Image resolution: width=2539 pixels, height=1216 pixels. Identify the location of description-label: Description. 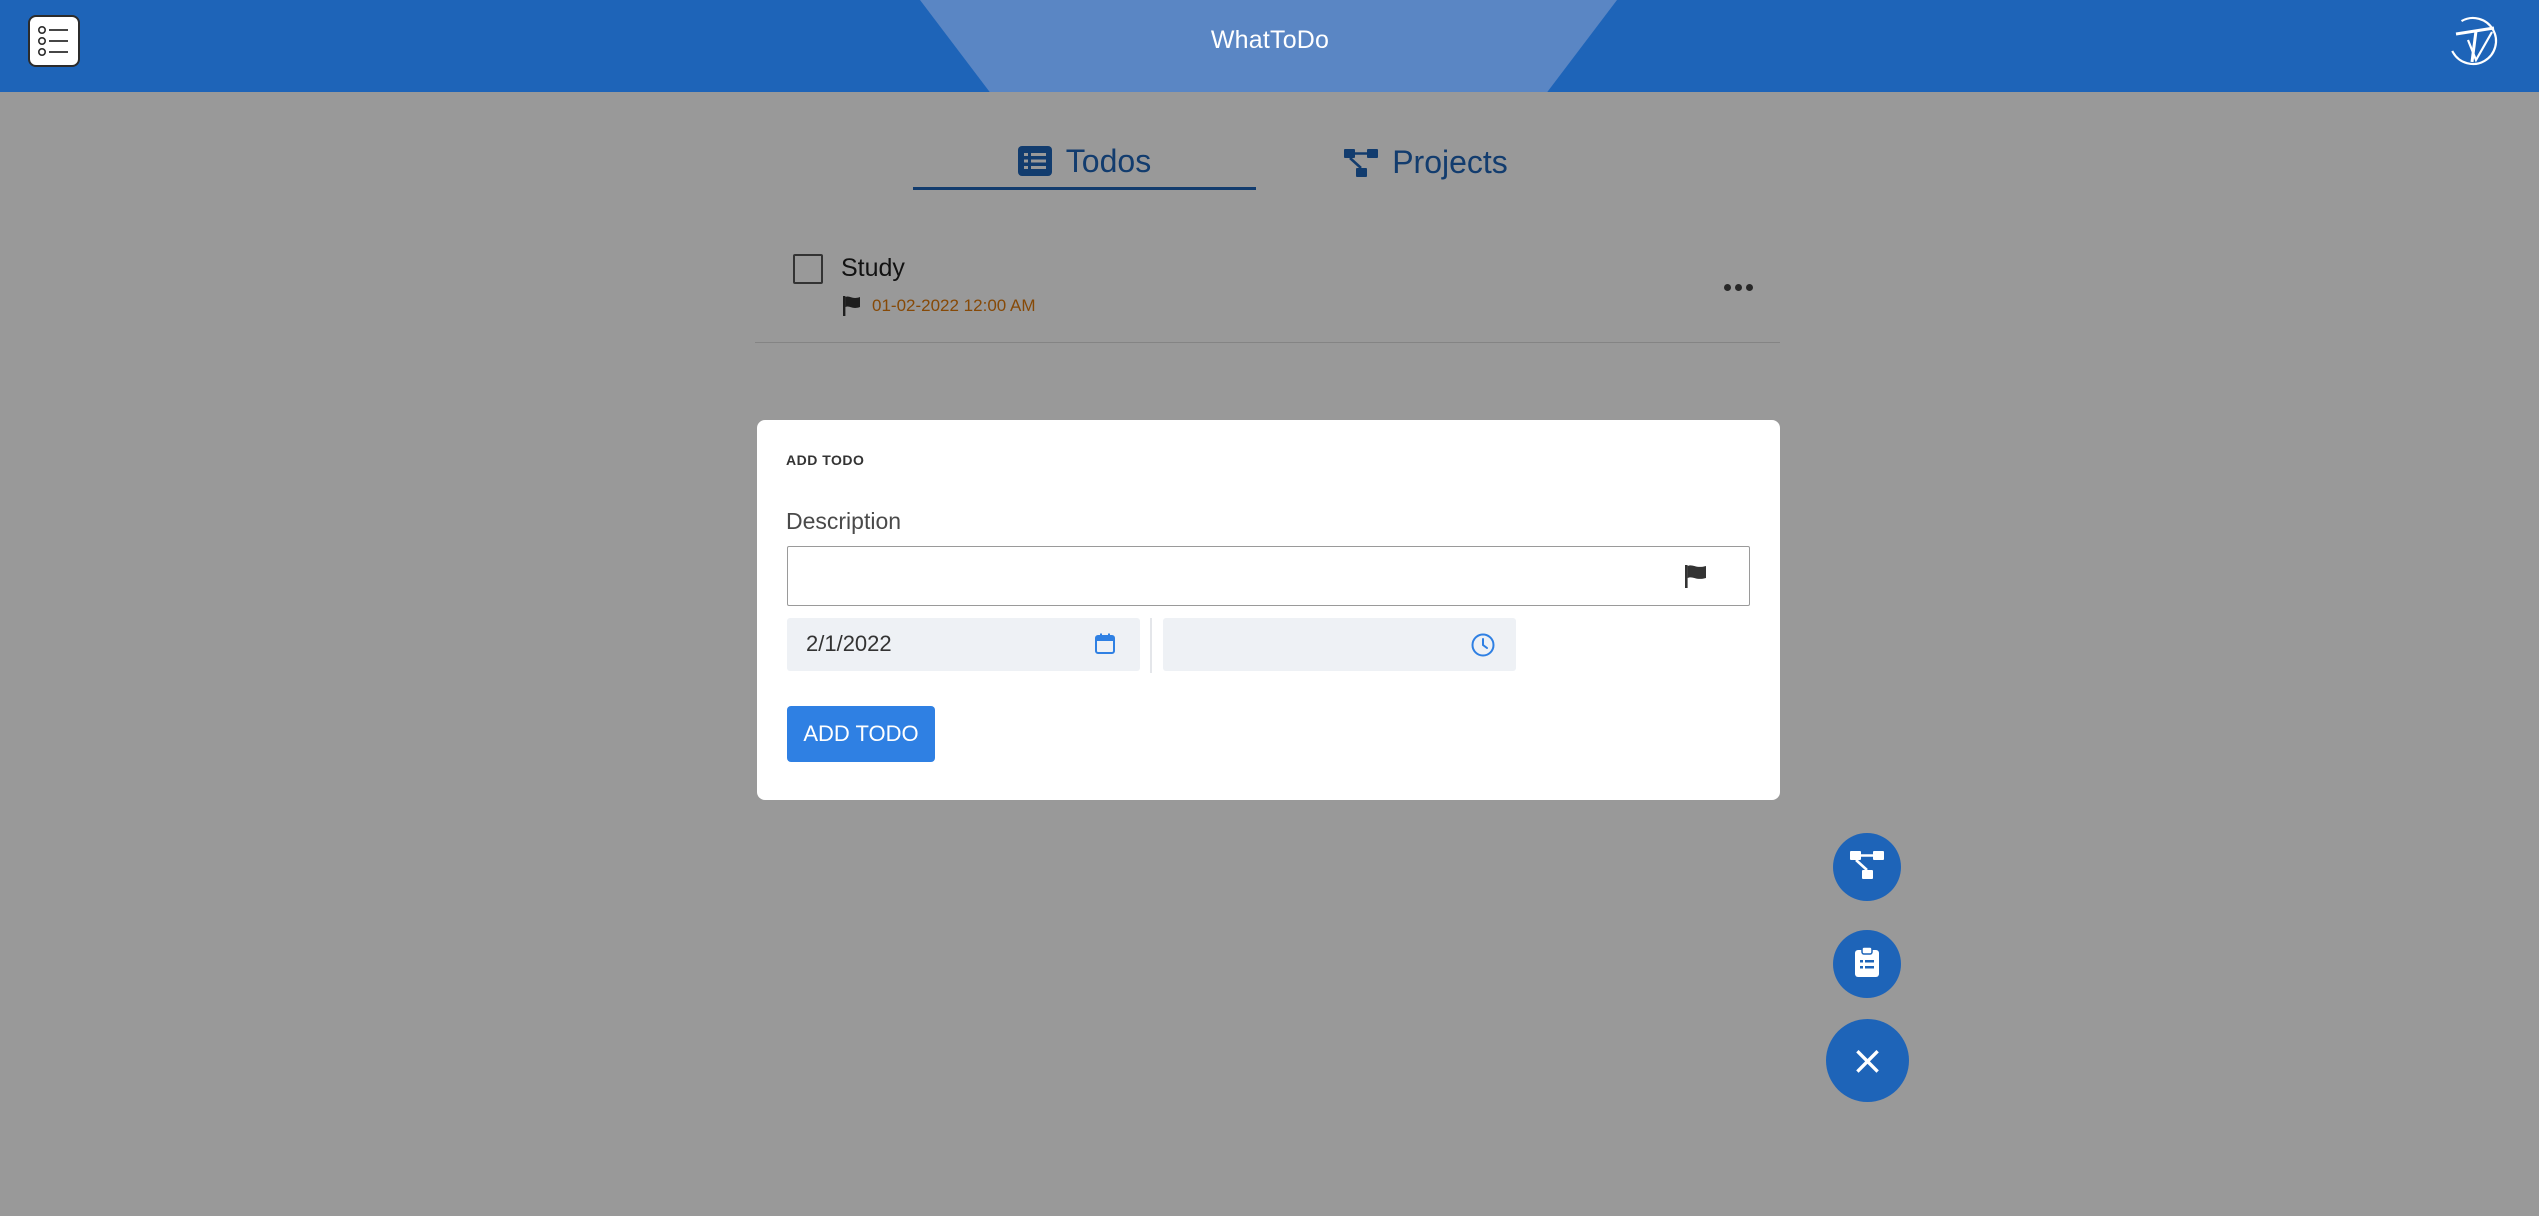
(844, 521).